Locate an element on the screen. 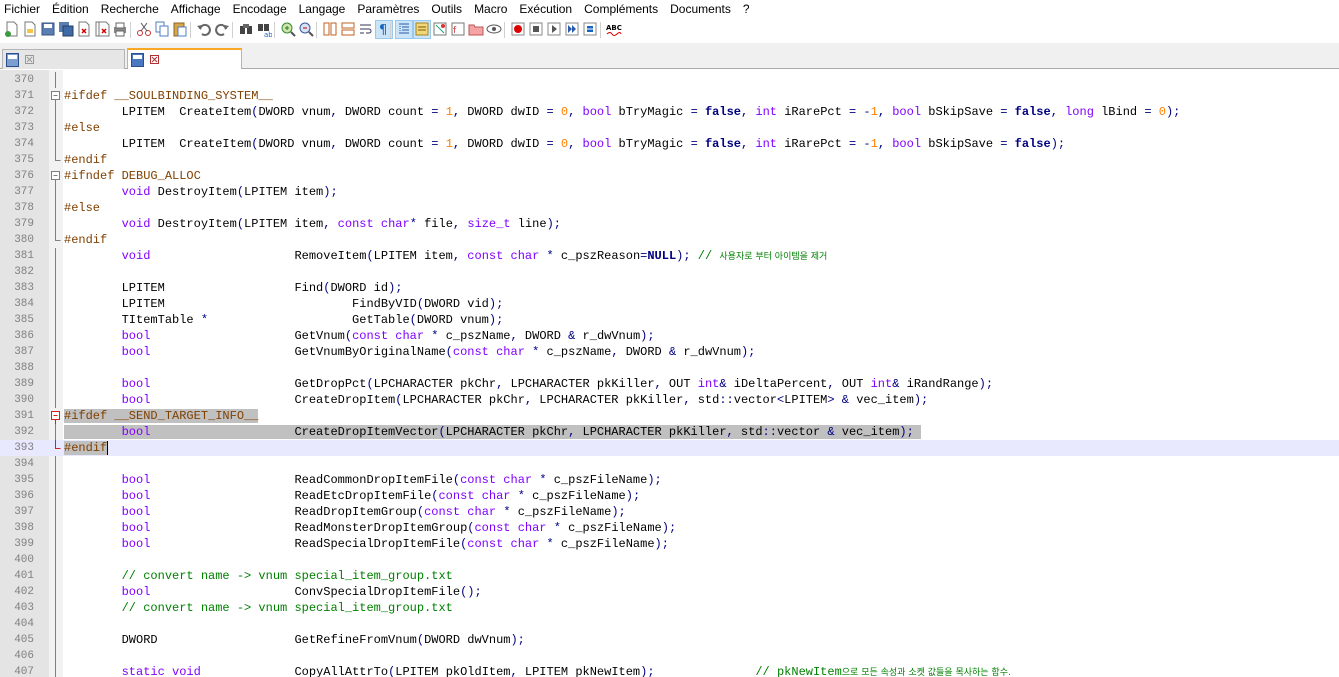 This screenshot has height=677, width=1339. run-macro-multiple-icon is located at coordinates (572, 29).